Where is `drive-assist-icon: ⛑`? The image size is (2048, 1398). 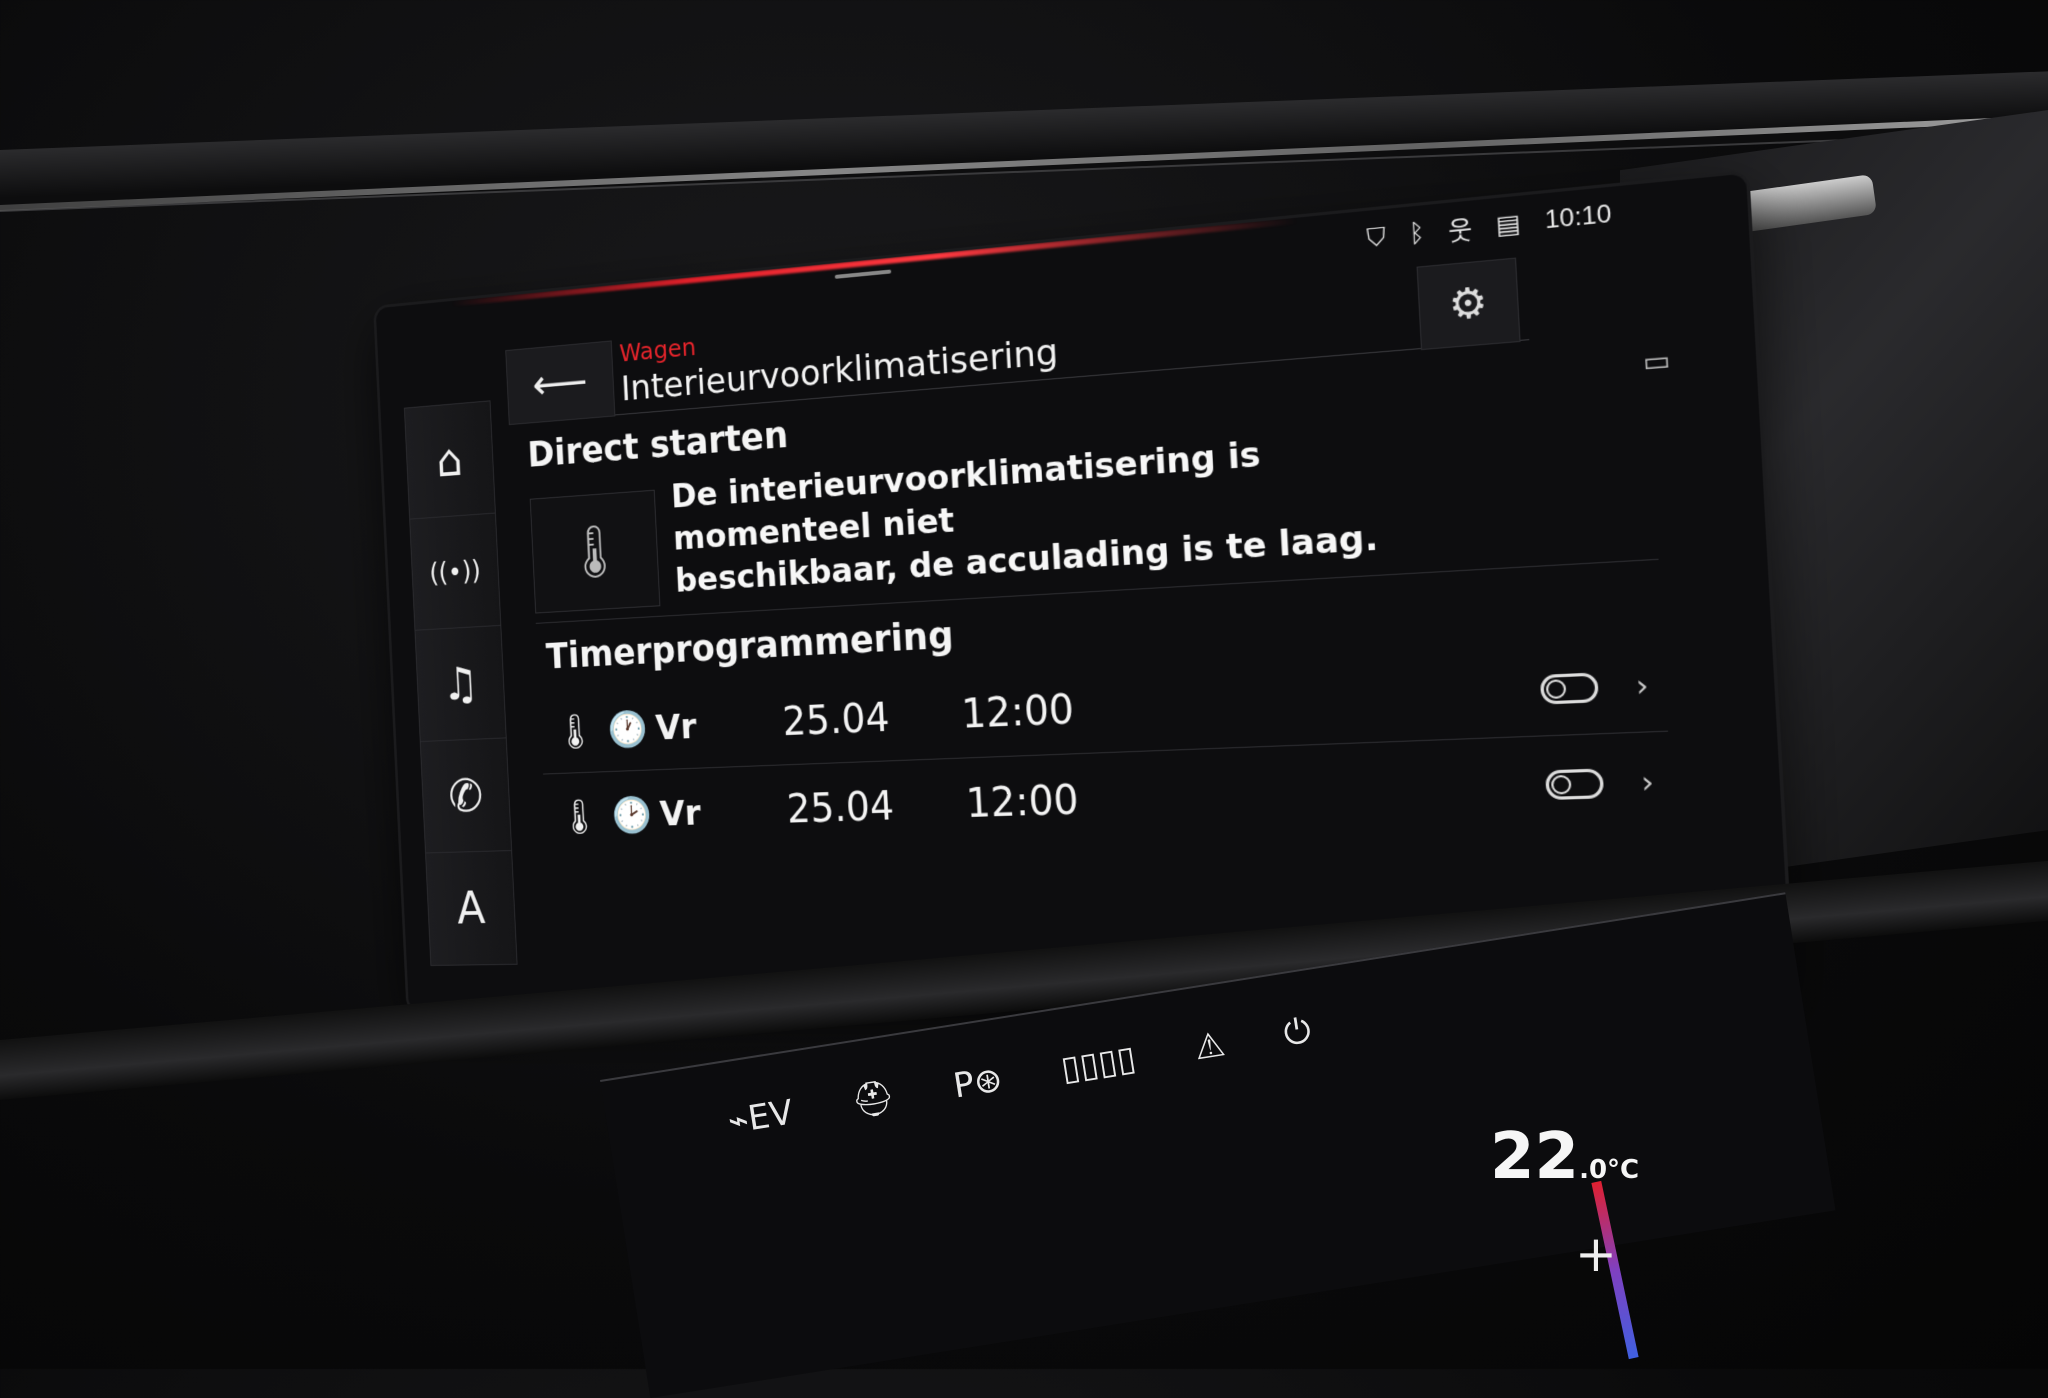 drive-assist-icon: ⛑ is located at coordinates (873, 1099).